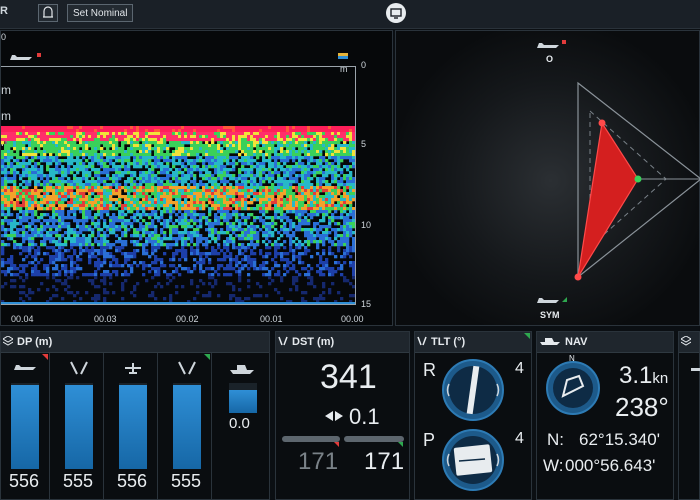 The image size is (700, 500). Describe the element at coordinates (473, 342) in the screenshot. I see `tlt-header: TLT (°)` at that location.